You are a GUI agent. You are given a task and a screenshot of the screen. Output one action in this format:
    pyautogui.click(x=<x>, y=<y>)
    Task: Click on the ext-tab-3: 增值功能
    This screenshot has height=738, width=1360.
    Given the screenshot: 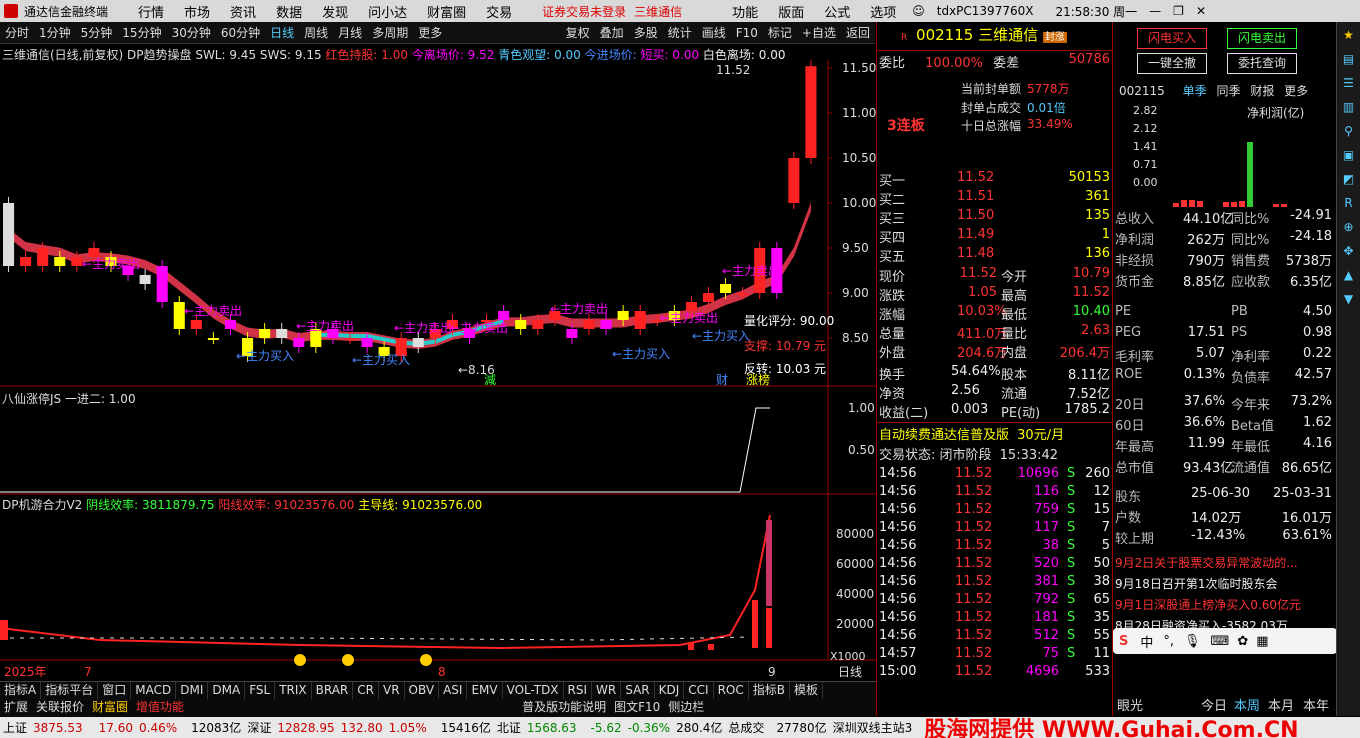 What is the action you would take?
    pyautogui.click(x=160, y=708)
    